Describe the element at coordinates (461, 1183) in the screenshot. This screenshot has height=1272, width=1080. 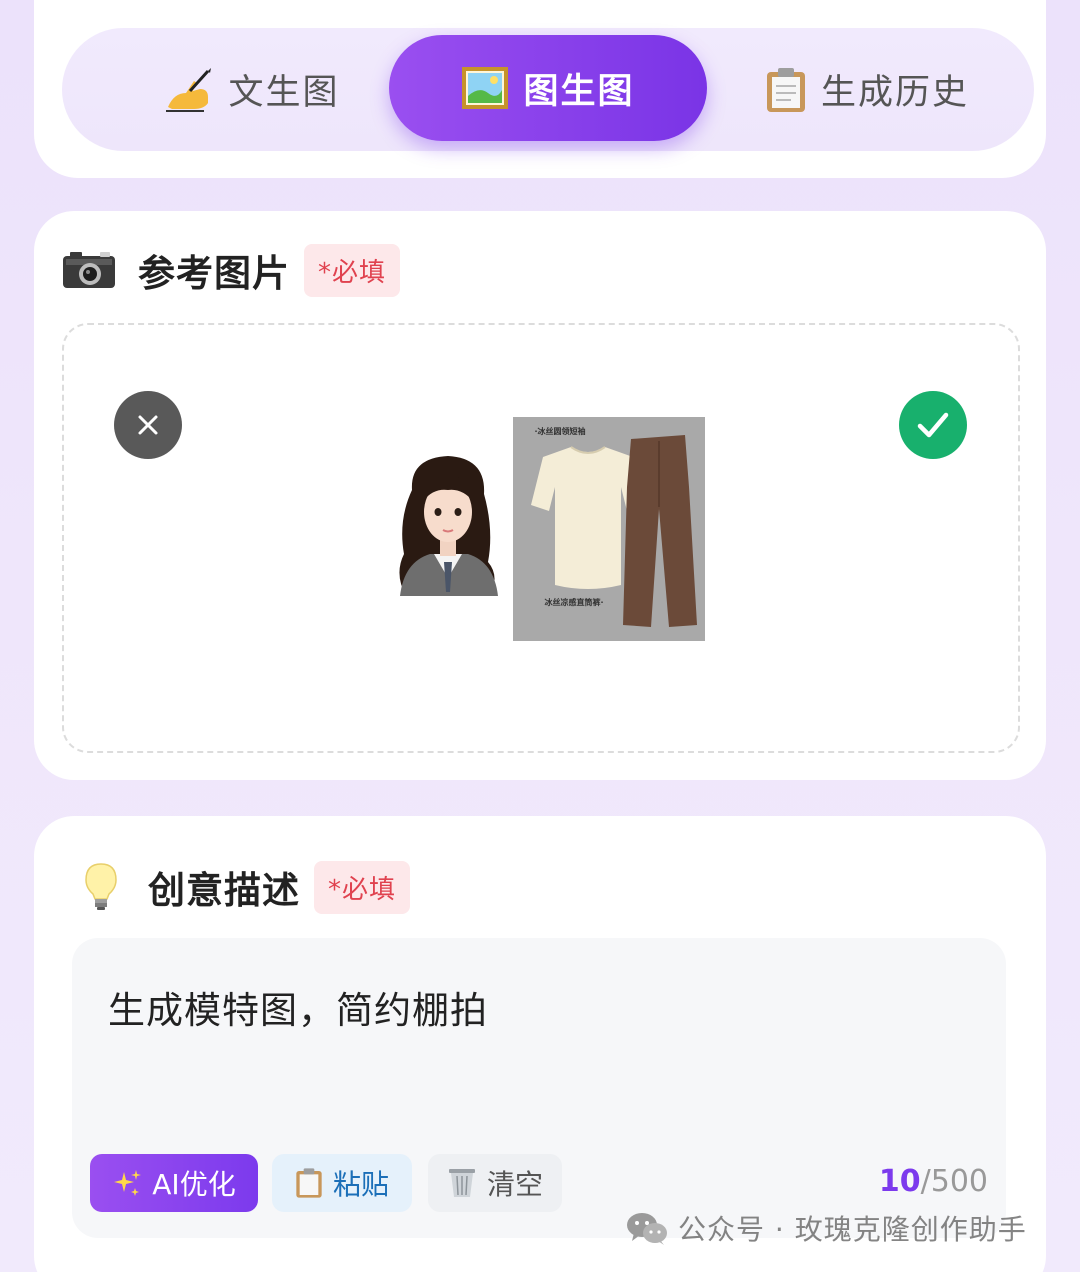
I see `wastebasket-icon` at that location.